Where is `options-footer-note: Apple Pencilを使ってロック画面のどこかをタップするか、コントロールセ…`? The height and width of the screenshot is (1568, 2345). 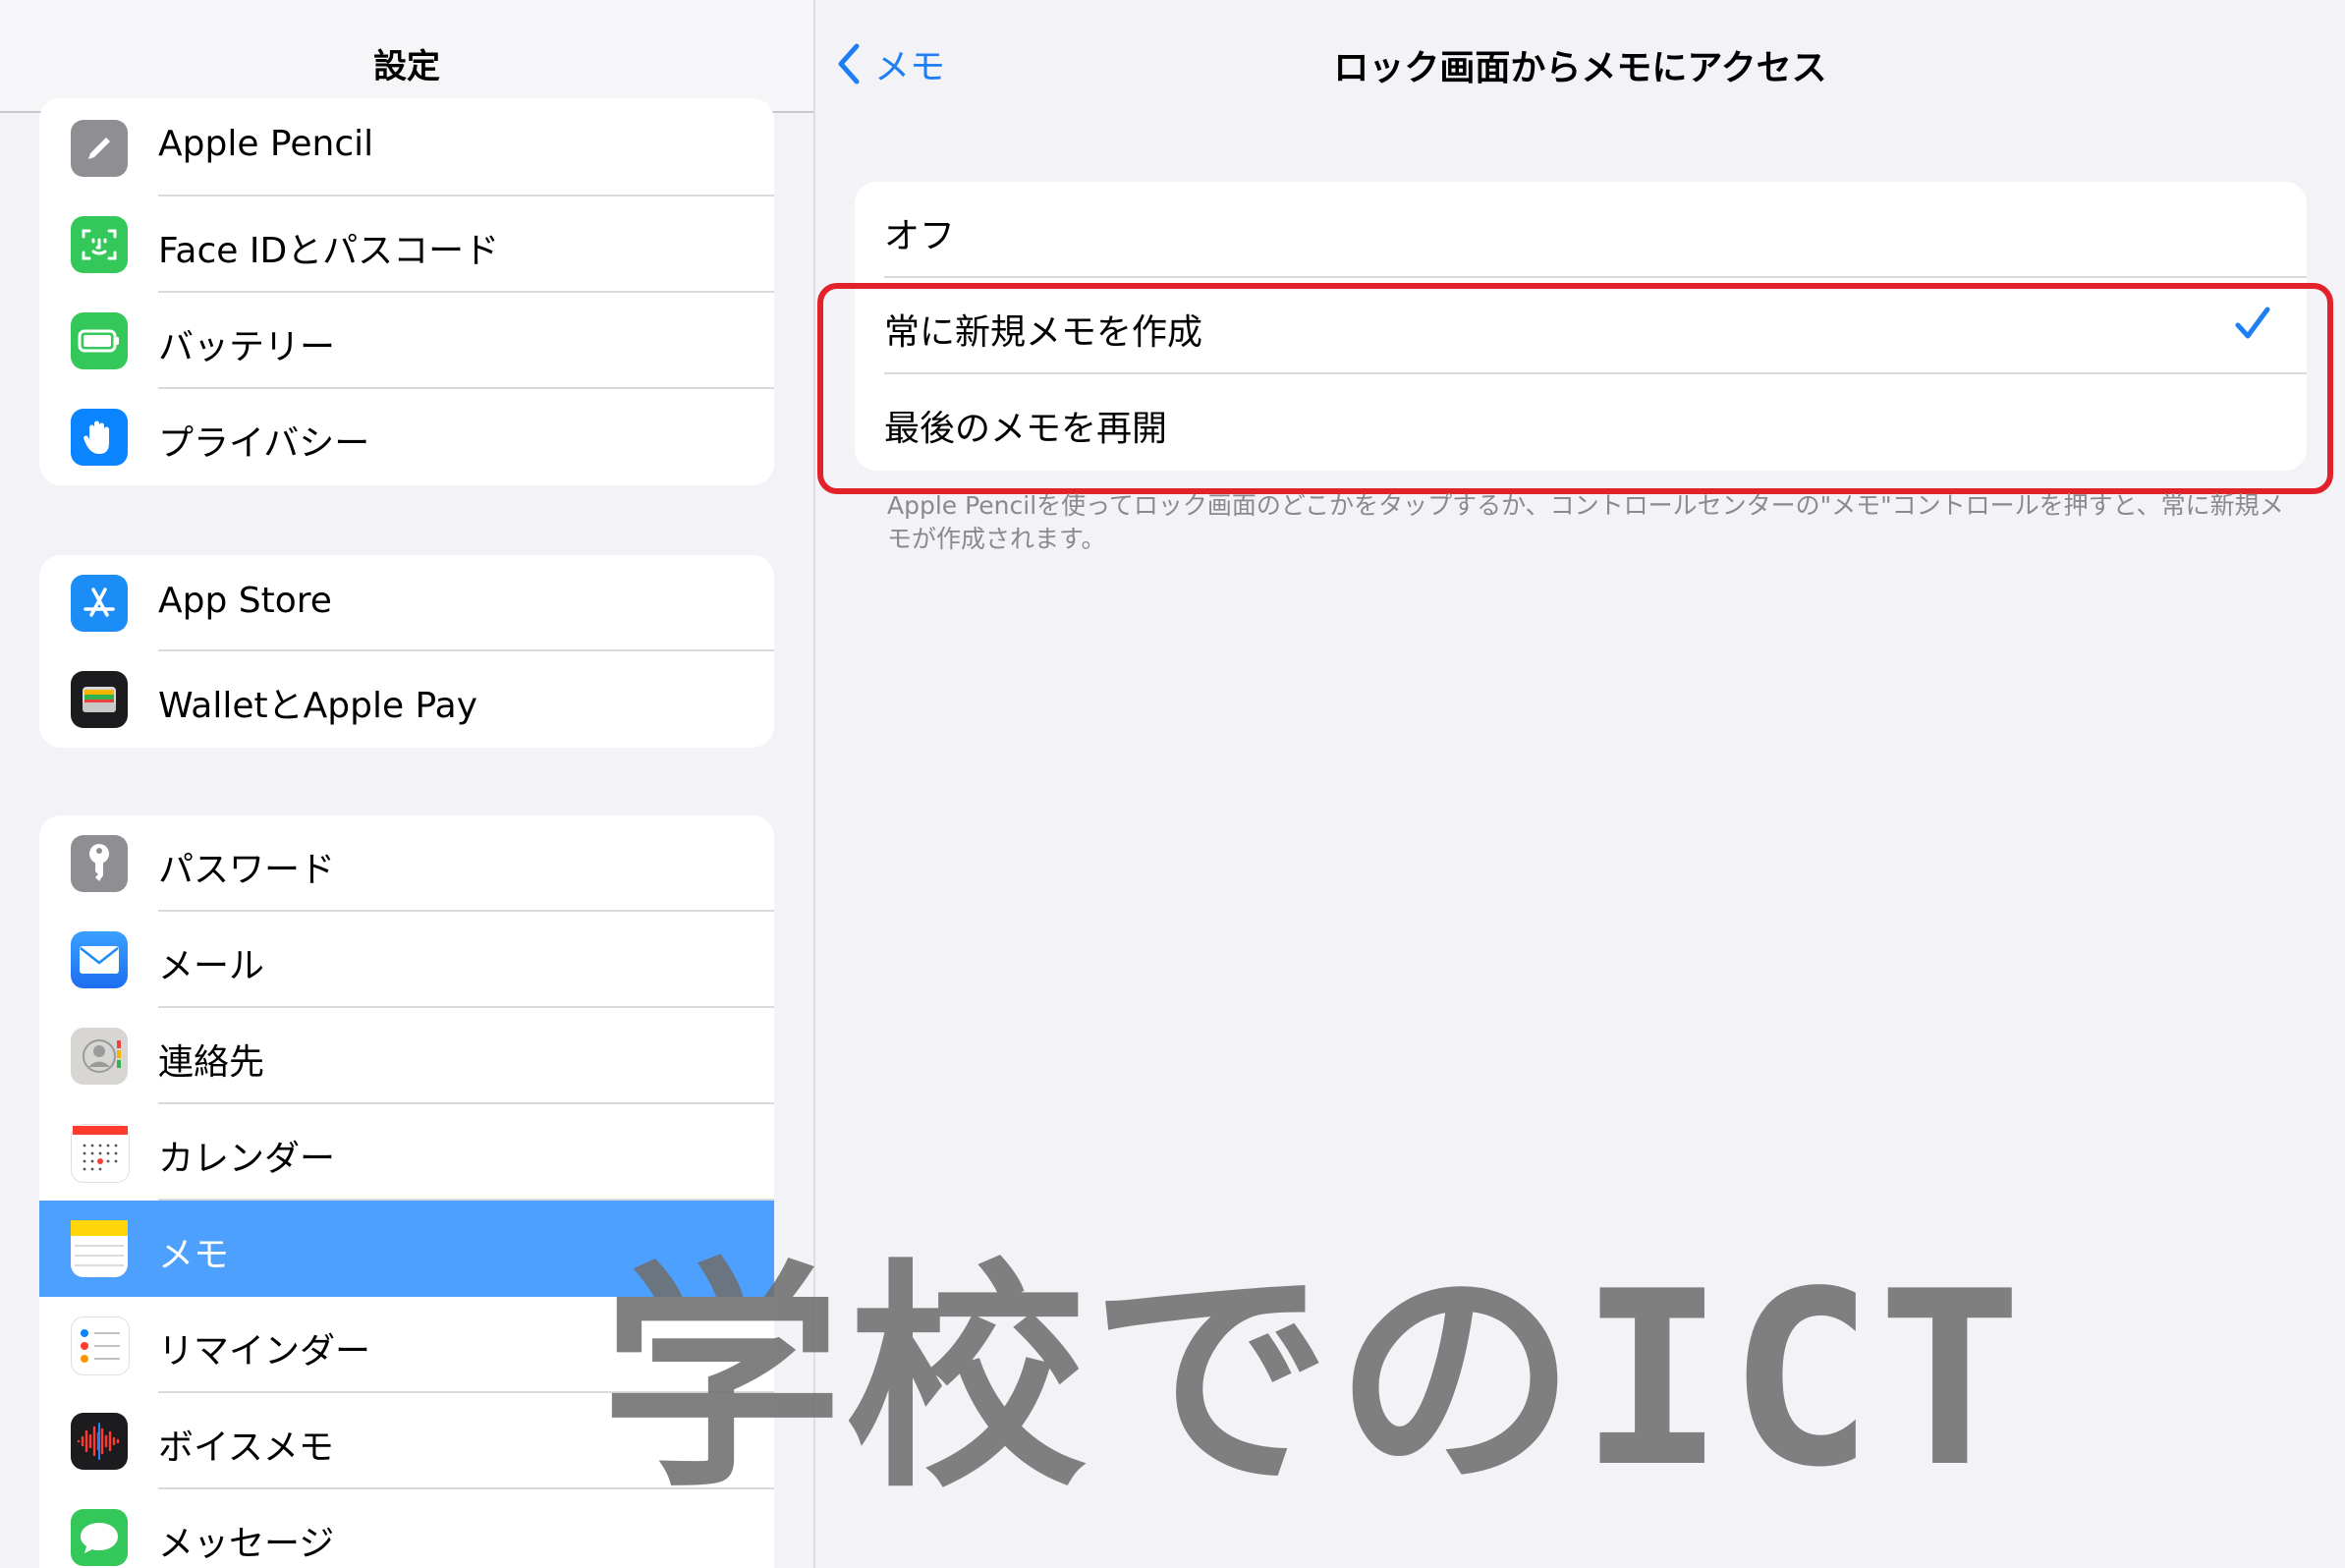
options-footer-note: Apple Pencilを使ってロック画面のどこかをタップするか、コントロールセ… is located at coordinates (1585, 522).